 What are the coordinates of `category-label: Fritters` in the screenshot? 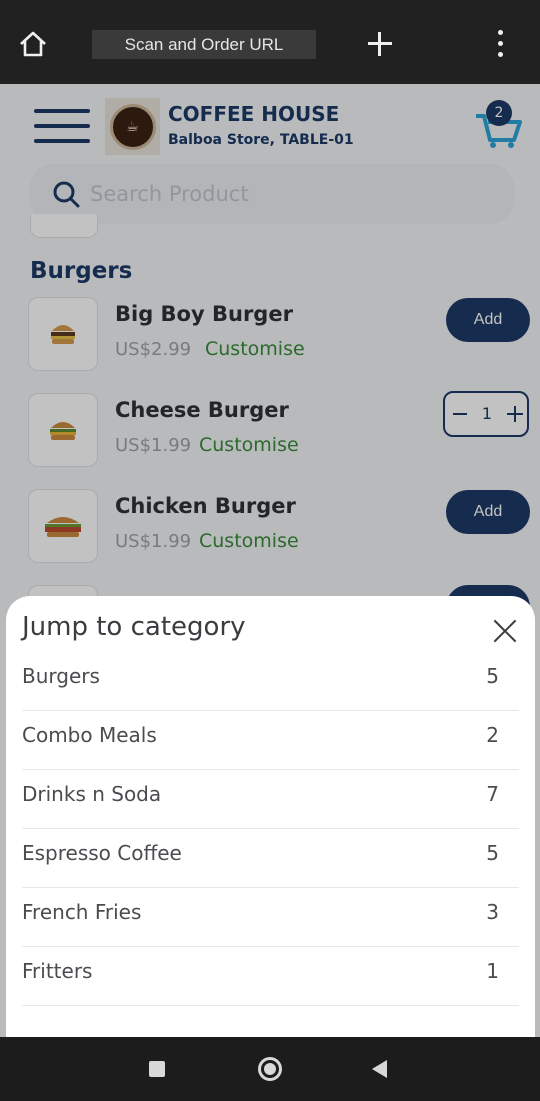 It's located at (57, 971).